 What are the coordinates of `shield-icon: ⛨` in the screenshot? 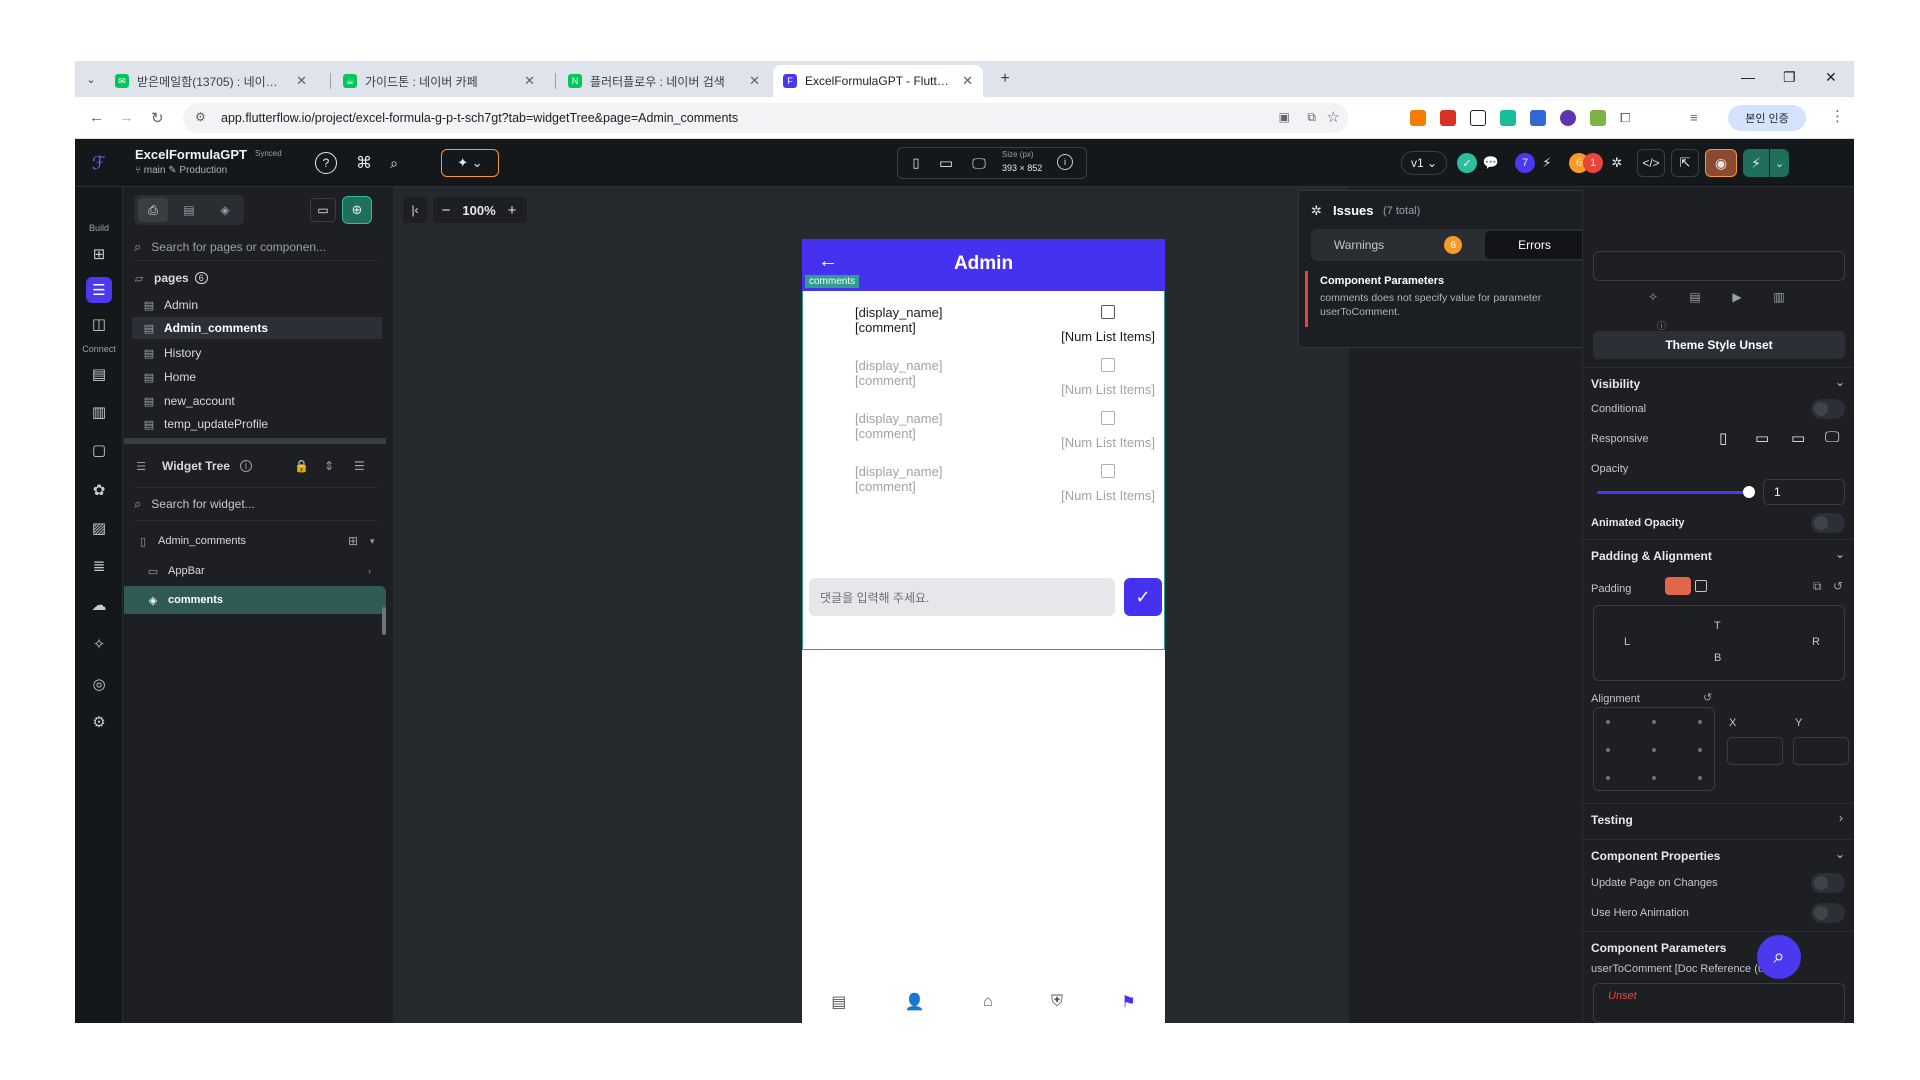 It's located at (1057, 1002).